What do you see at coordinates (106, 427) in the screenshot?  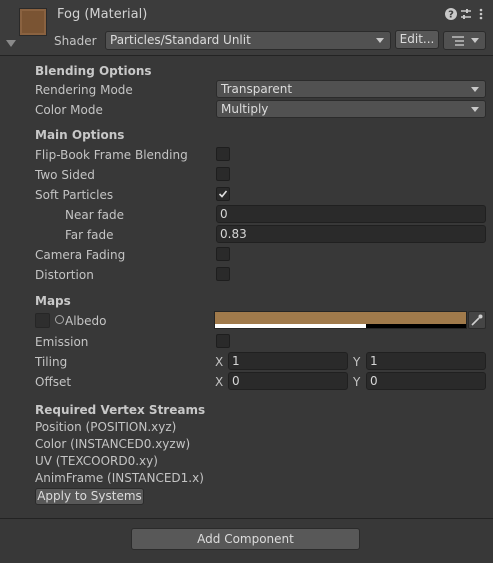 I see `stream-item: Position (POSITION.xyz)` at bounding box center [106, 427].